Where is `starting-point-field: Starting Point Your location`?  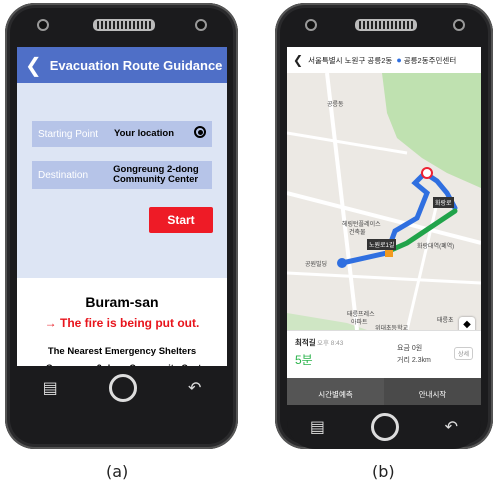
starting-point-field: Starting Point Your location is located at coordinates (122, 134).